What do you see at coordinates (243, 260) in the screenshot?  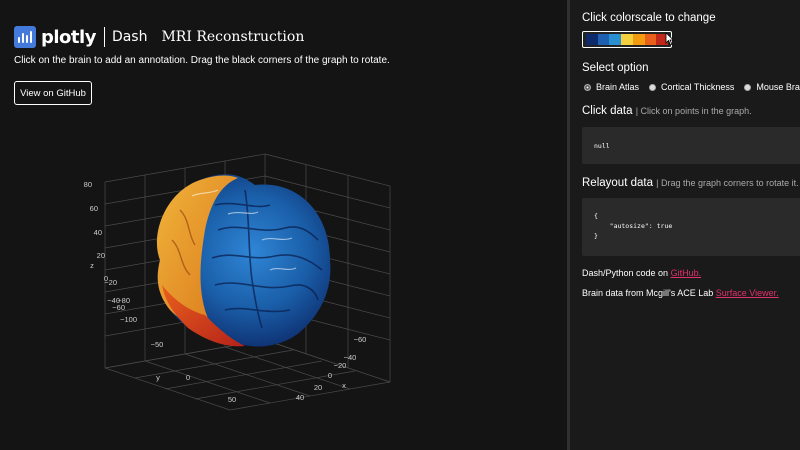 I see `brain-surface` at bounding box center [243, 260].